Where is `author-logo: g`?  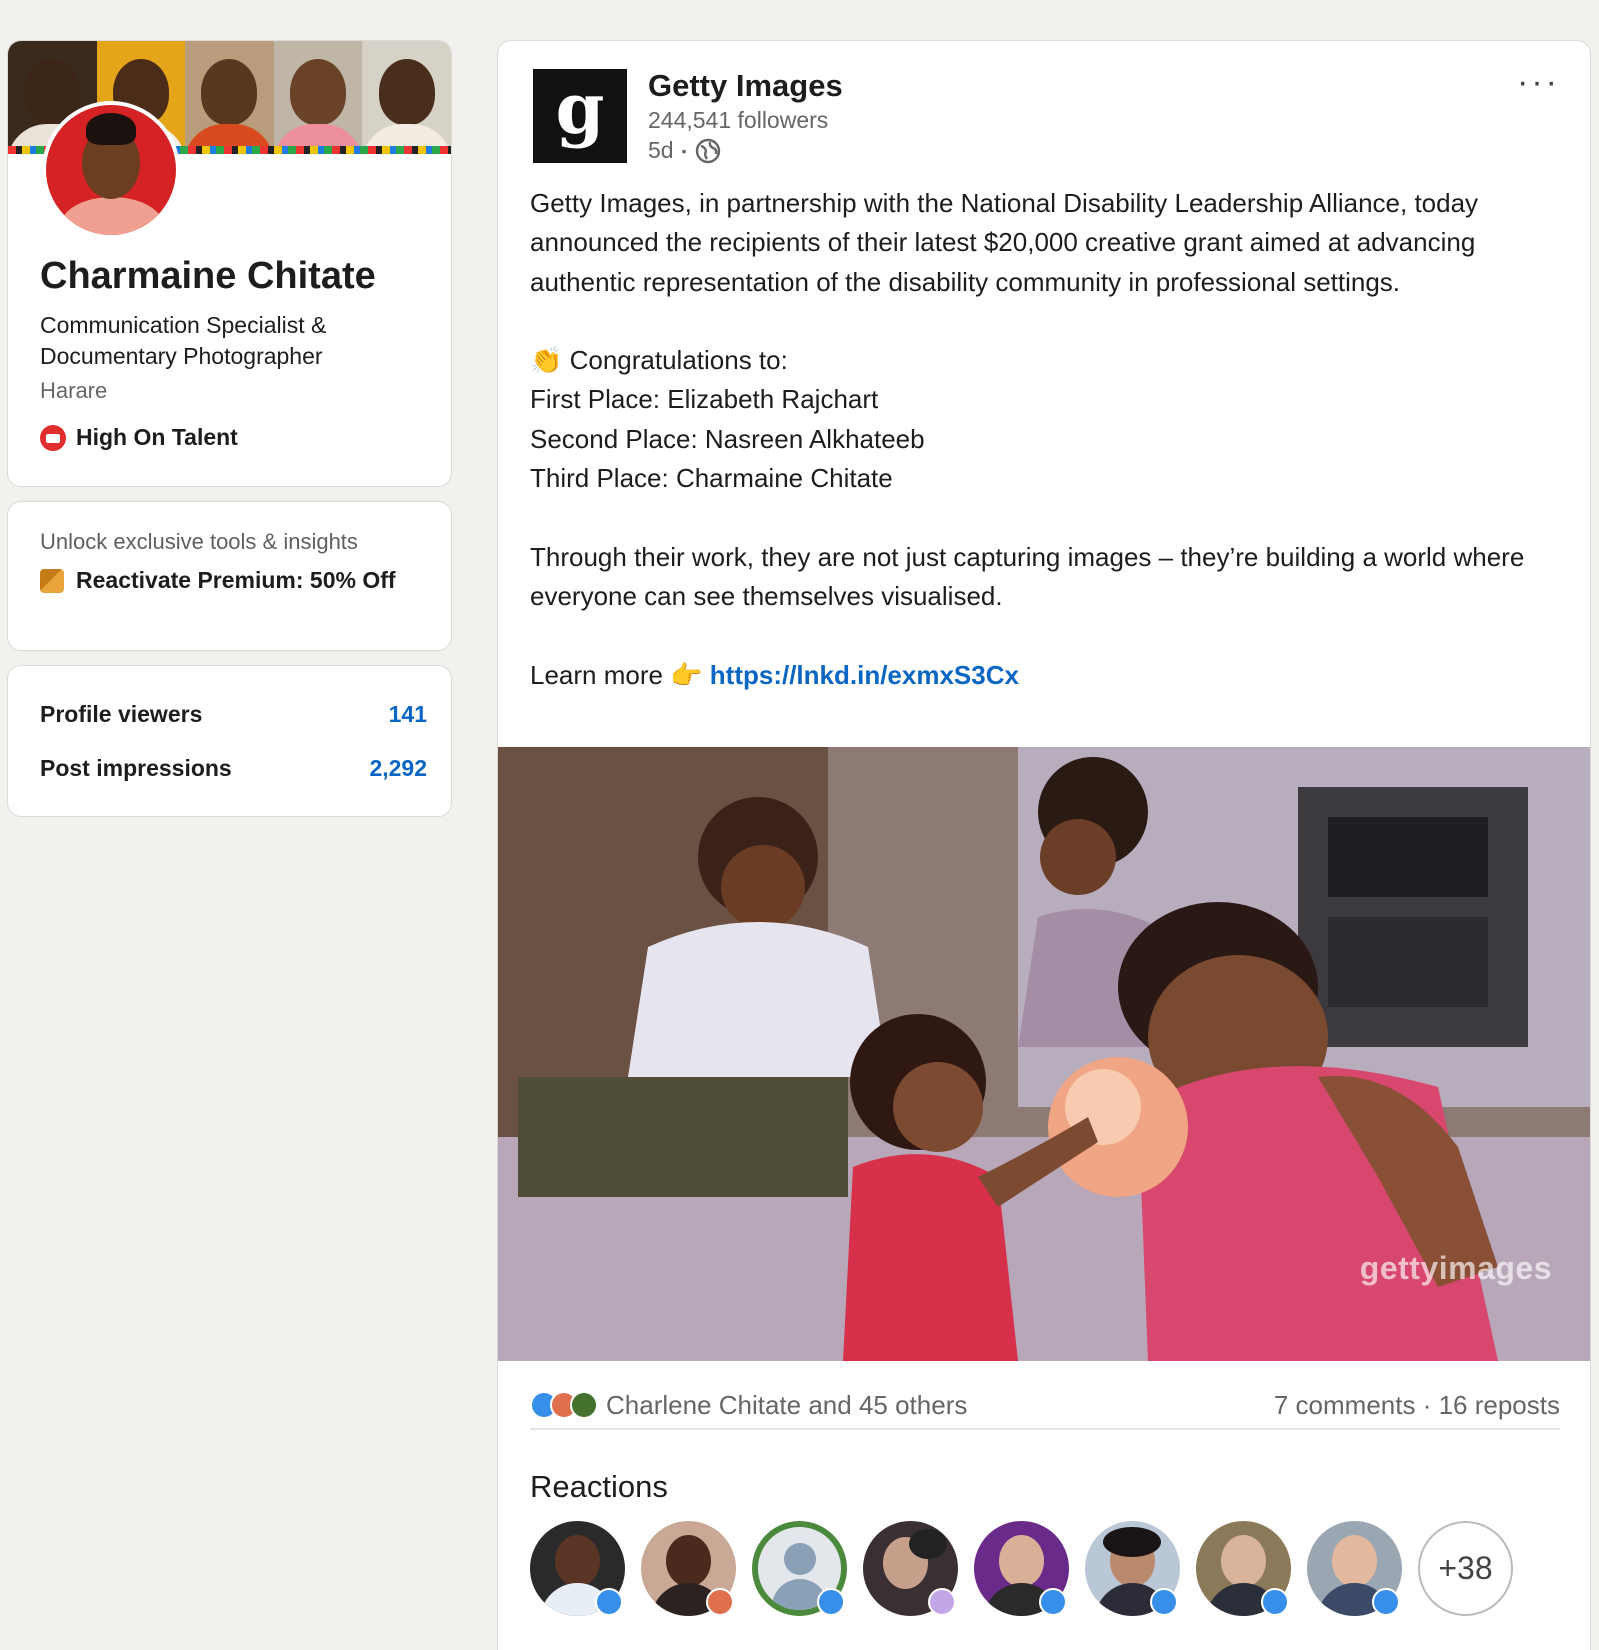
author-logo: g is located at coordinates (580, 116).